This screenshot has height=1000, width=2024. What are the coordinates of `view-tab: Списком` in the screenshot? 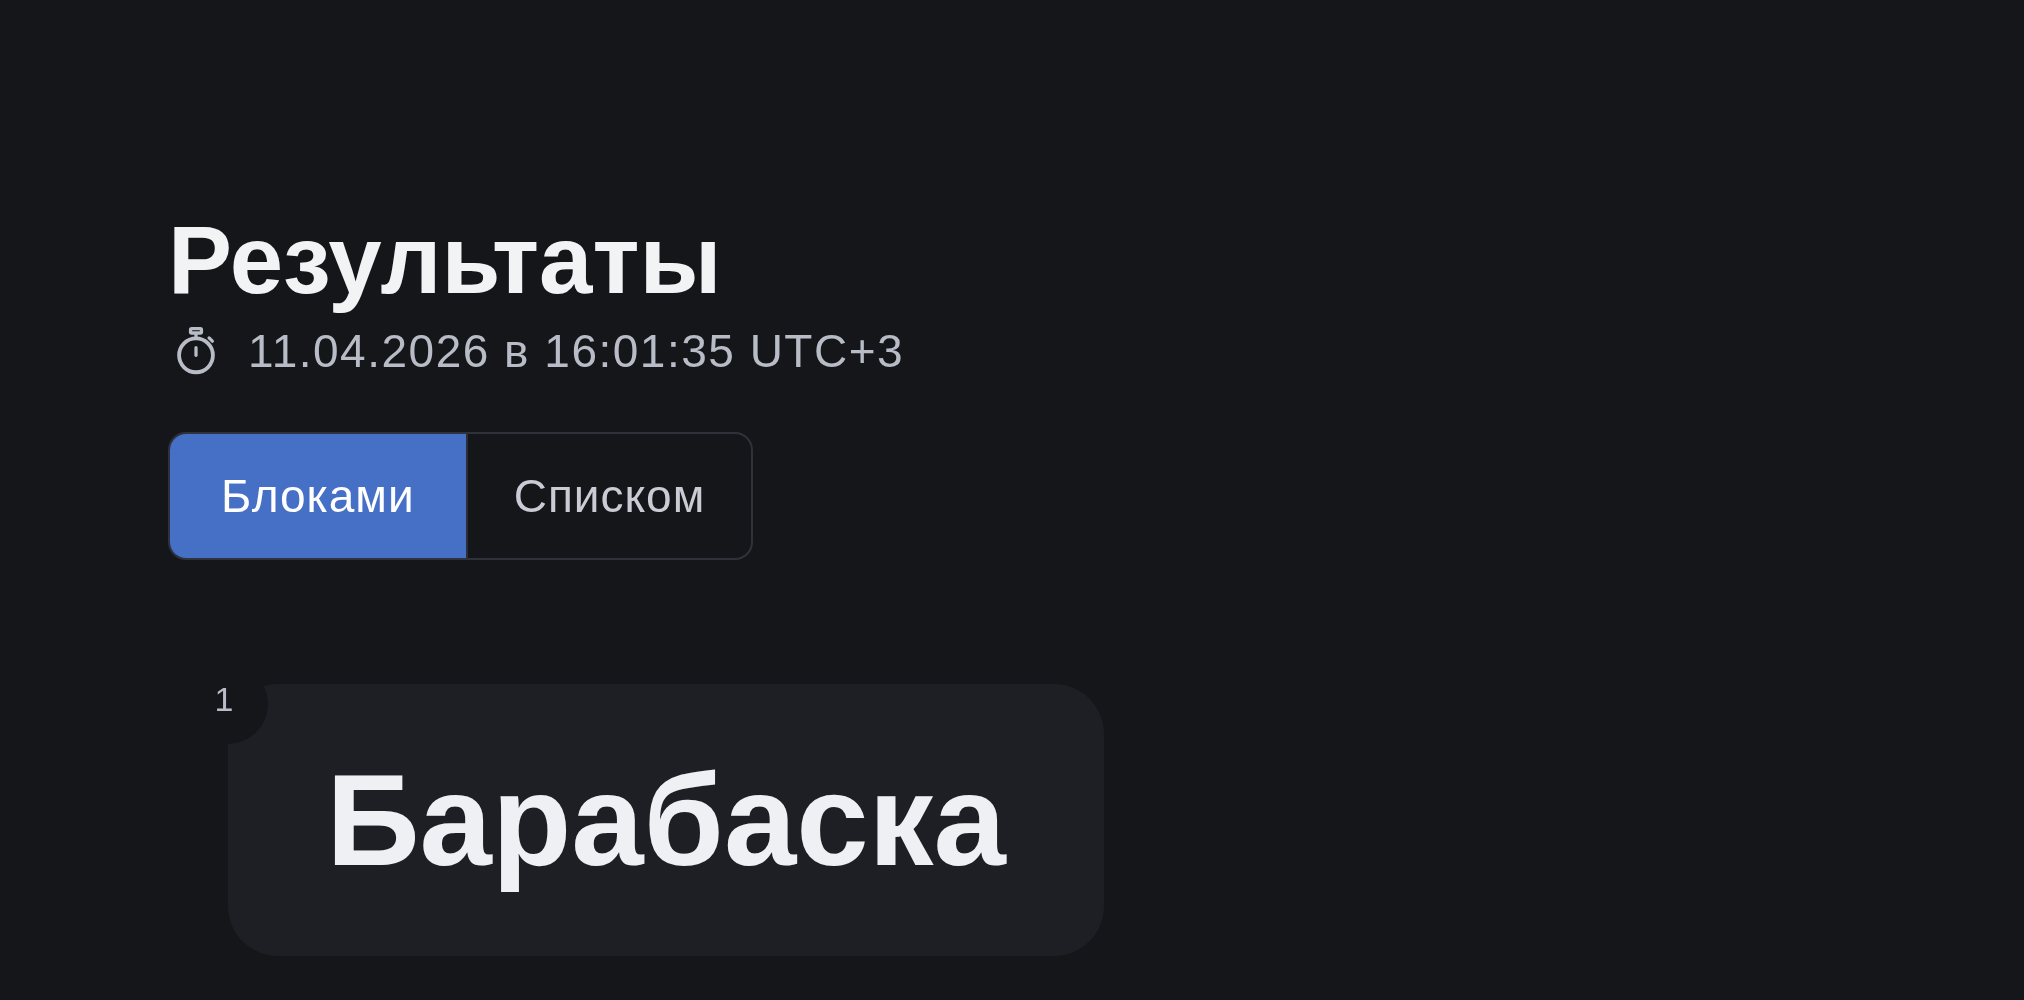 It's located at (608, 496).